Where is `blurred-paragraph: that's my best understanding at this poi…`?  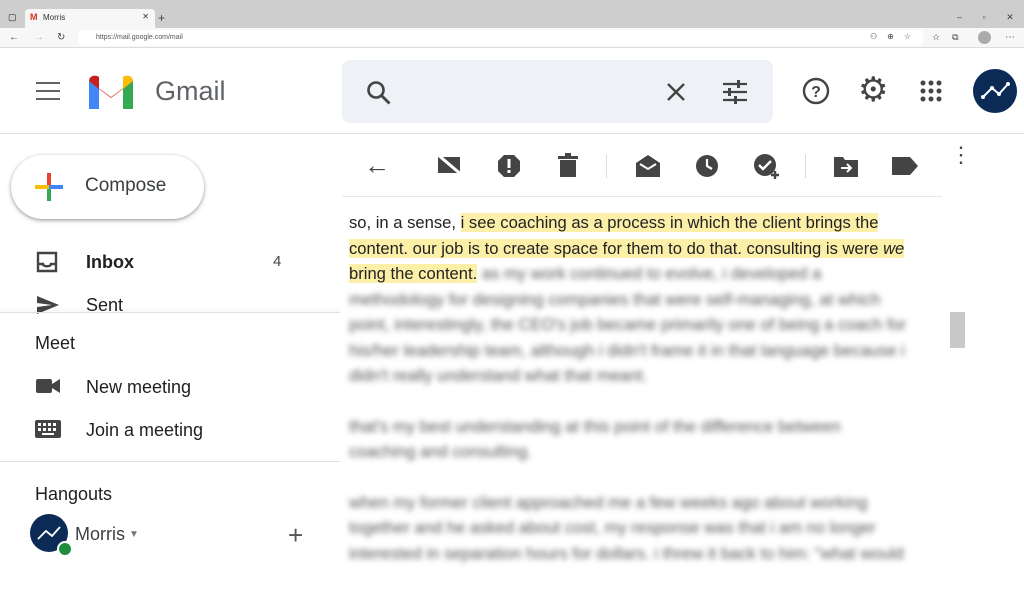
blurred-paragraph: that's my best understanding at this poi… is located at coordinates (595, 439).